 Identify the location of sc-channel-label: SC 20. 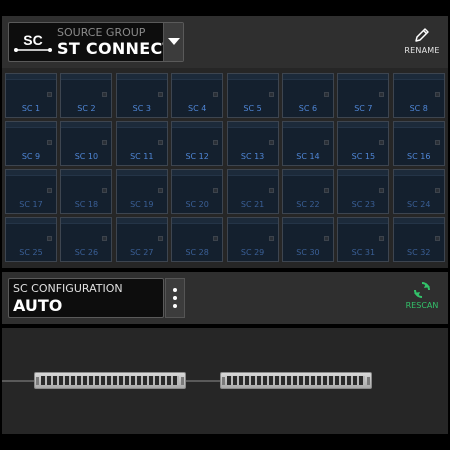
(197, 204).